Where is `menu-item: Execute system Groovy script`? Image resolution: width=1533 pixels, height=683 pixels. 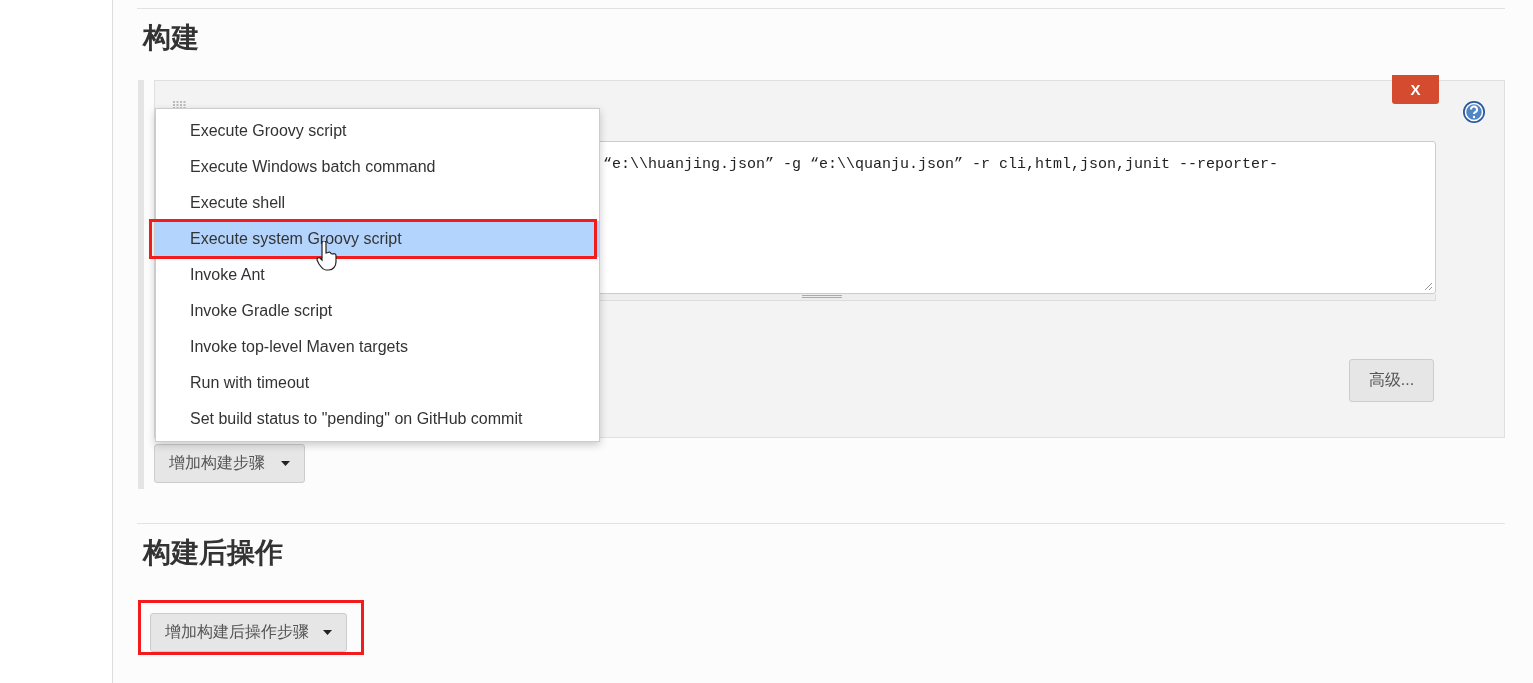
menu-item: Execute system Groovy script is located at coordinates (377, 239).